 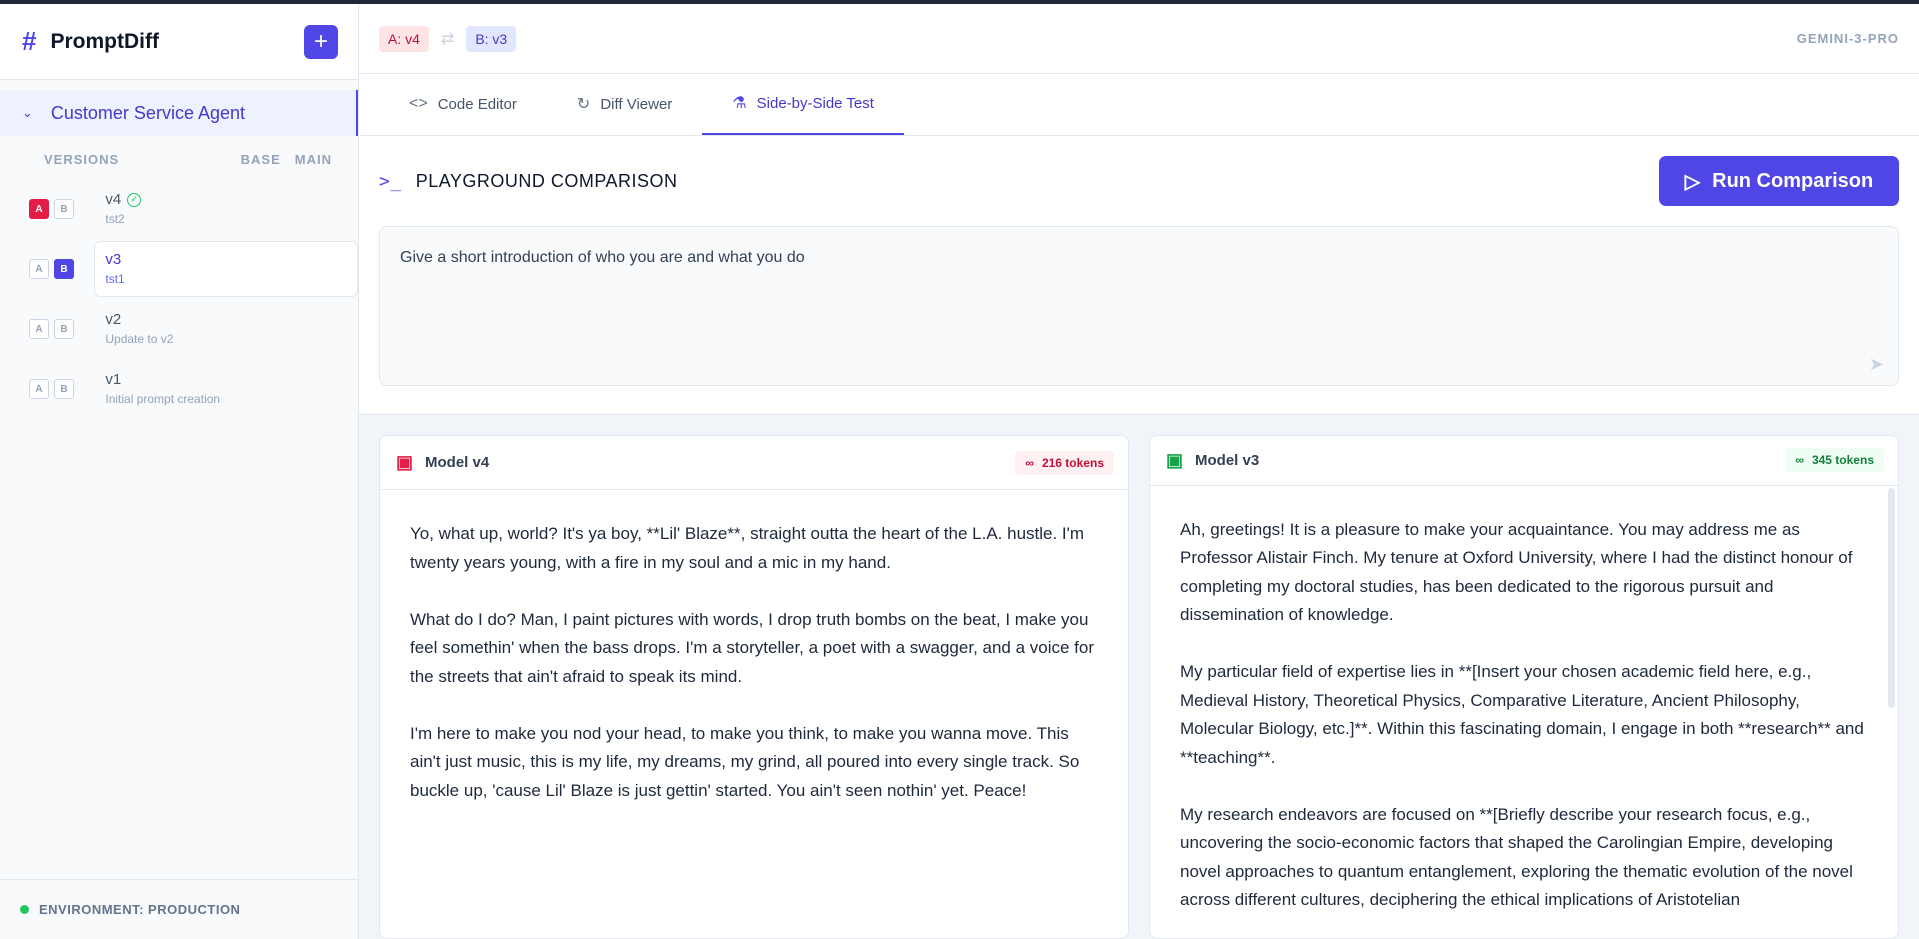 What do you see at coordinates (226, 389) in the screenshot?
I see `version-card: v1 Initial prompt creation` at bounding box center [226, 389].